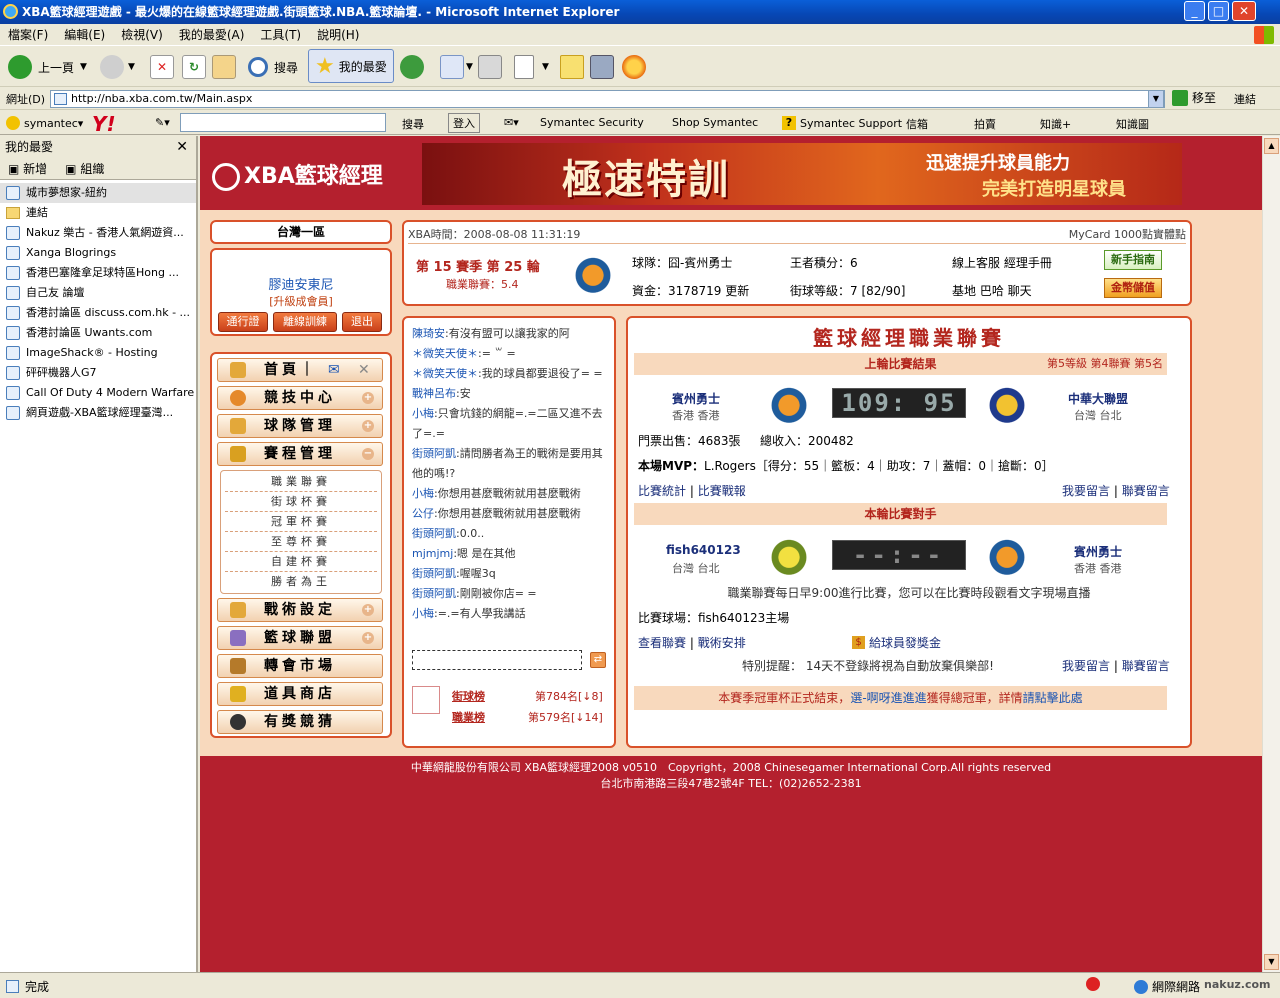 This screenshot has height=998, width=1280. I want to click on notes-button, so click(572, 67).